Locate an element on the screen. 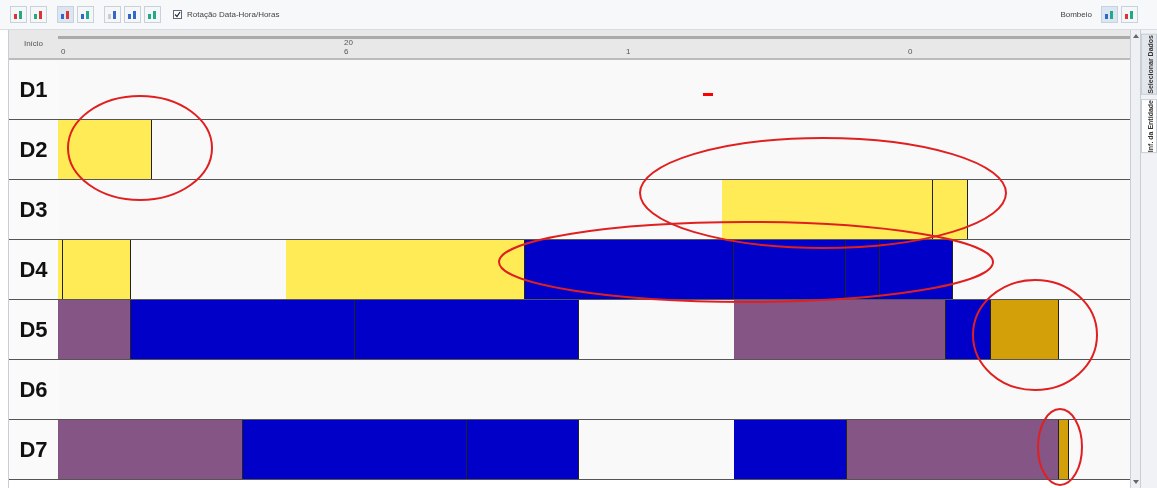  row-label: D1 is located at coordinates (33, 90).